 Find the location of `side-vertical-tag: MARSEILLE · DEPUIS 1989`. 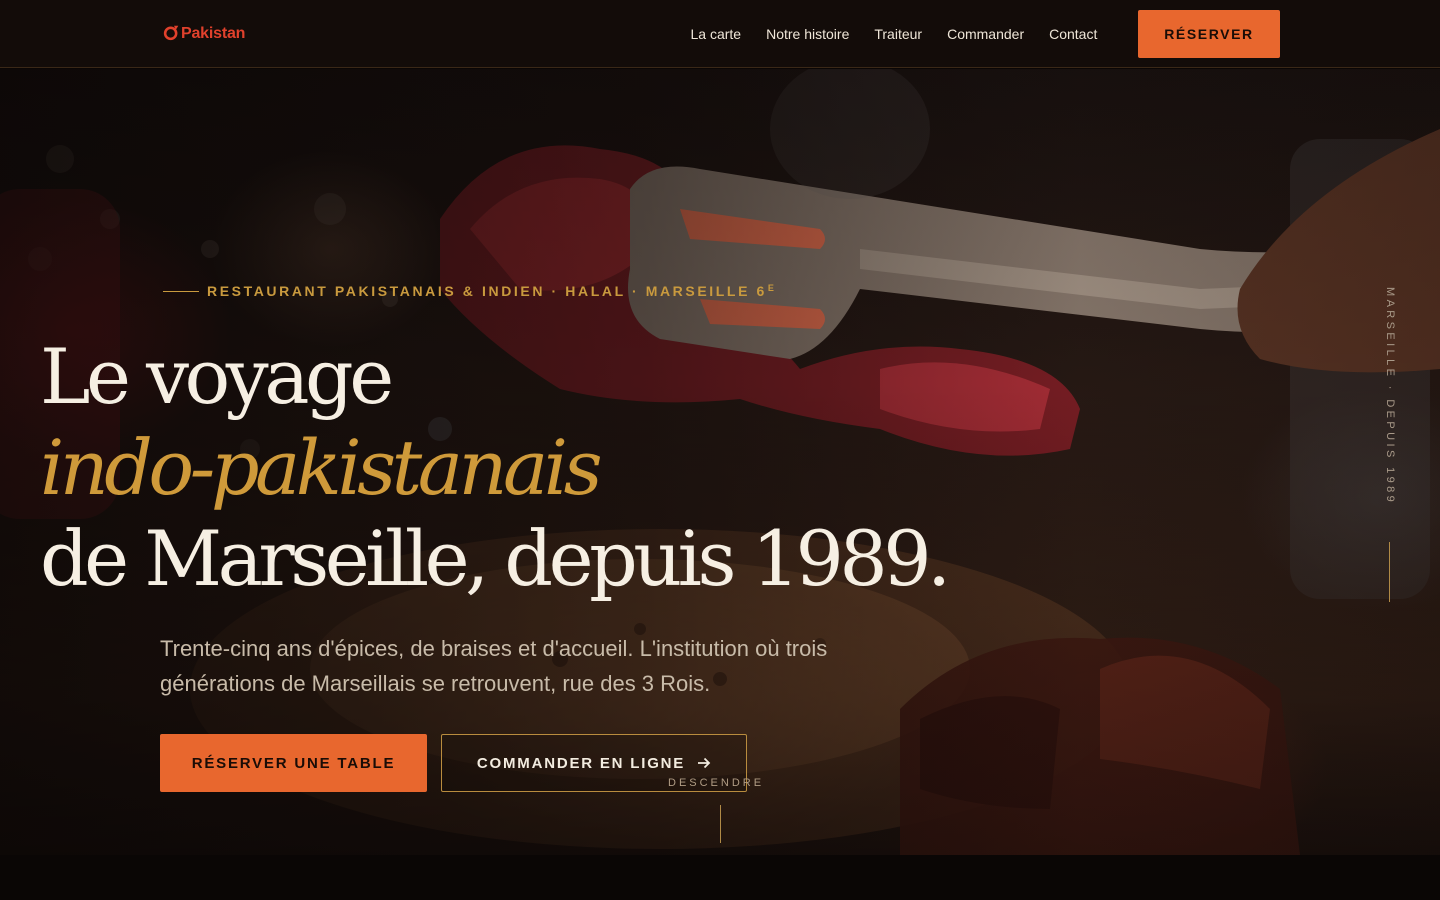

side-vertical-tag: MARSEILLE · DEPUIS 1989 is located at coordinates (1390, 396).